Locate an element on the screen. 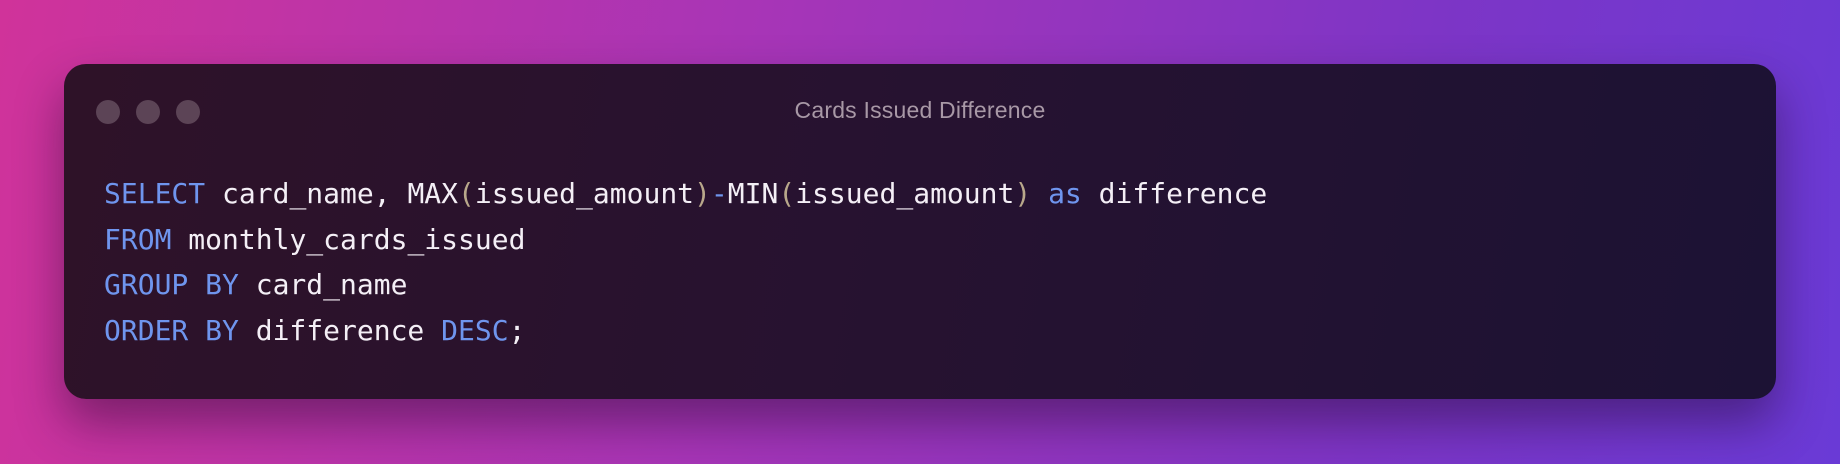 The width and height of the screenshot is (1840, 464). code-token: as is located at coordinates (1065, 193).